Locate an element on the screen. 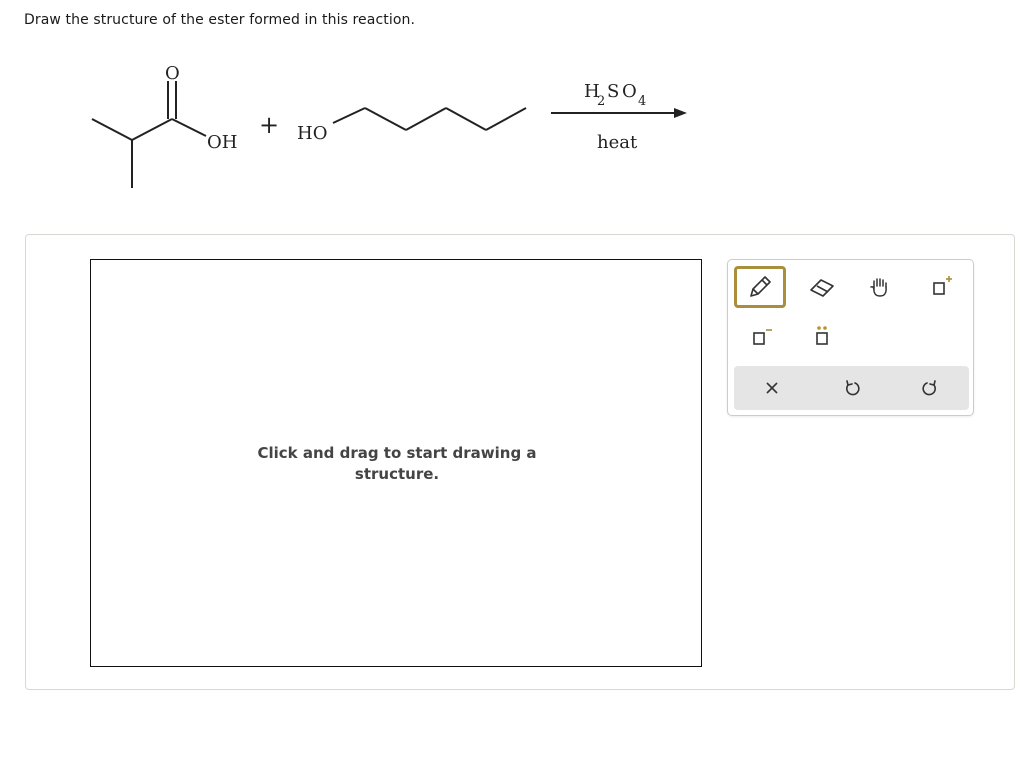 This screenshot has height=762, width=1024. positive-charge-button is located at coordinates (940, 287).